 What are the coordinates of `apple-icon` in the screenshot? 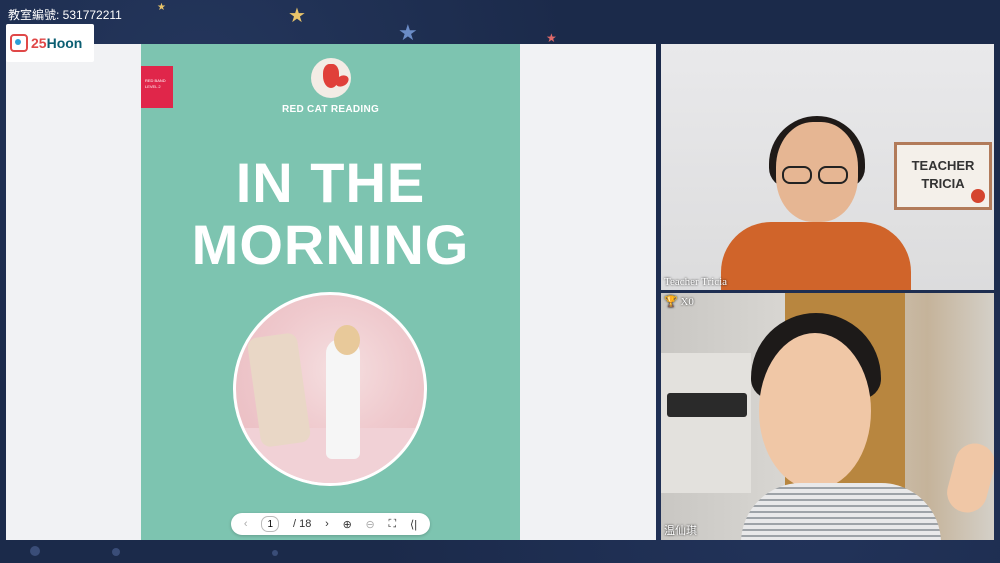 It's located at (978, 196).